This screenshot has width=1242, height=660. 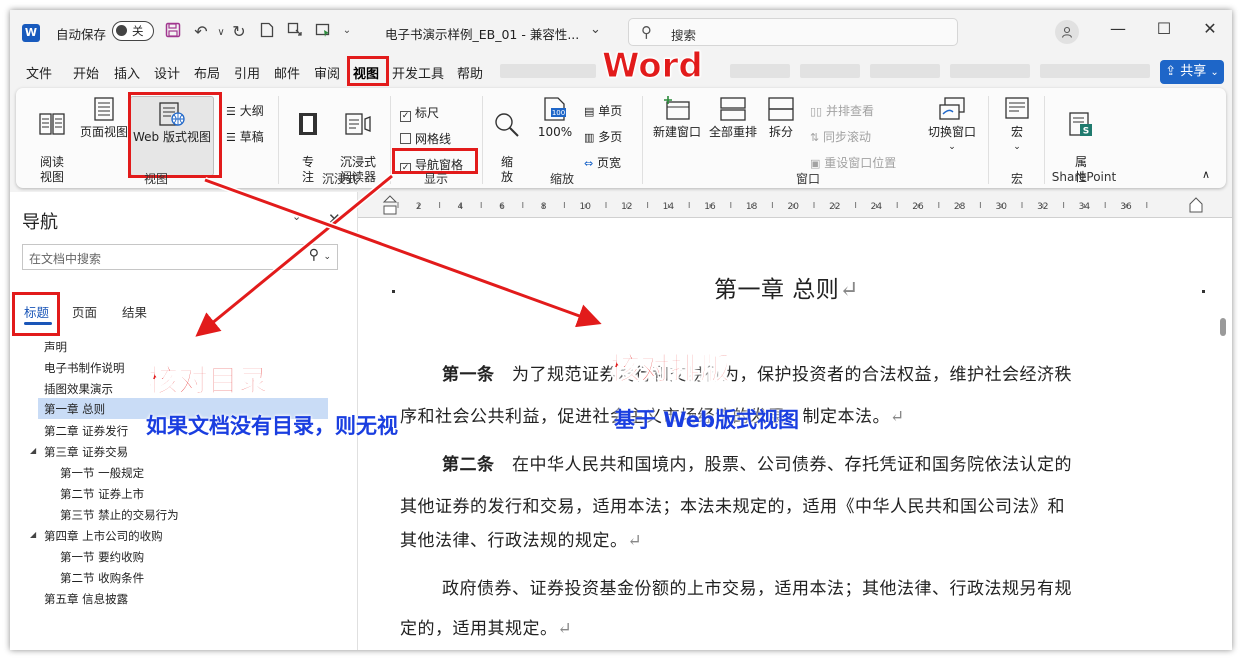 I want to click on group-label-zoom: 缩放, so click(x=561, y=179).